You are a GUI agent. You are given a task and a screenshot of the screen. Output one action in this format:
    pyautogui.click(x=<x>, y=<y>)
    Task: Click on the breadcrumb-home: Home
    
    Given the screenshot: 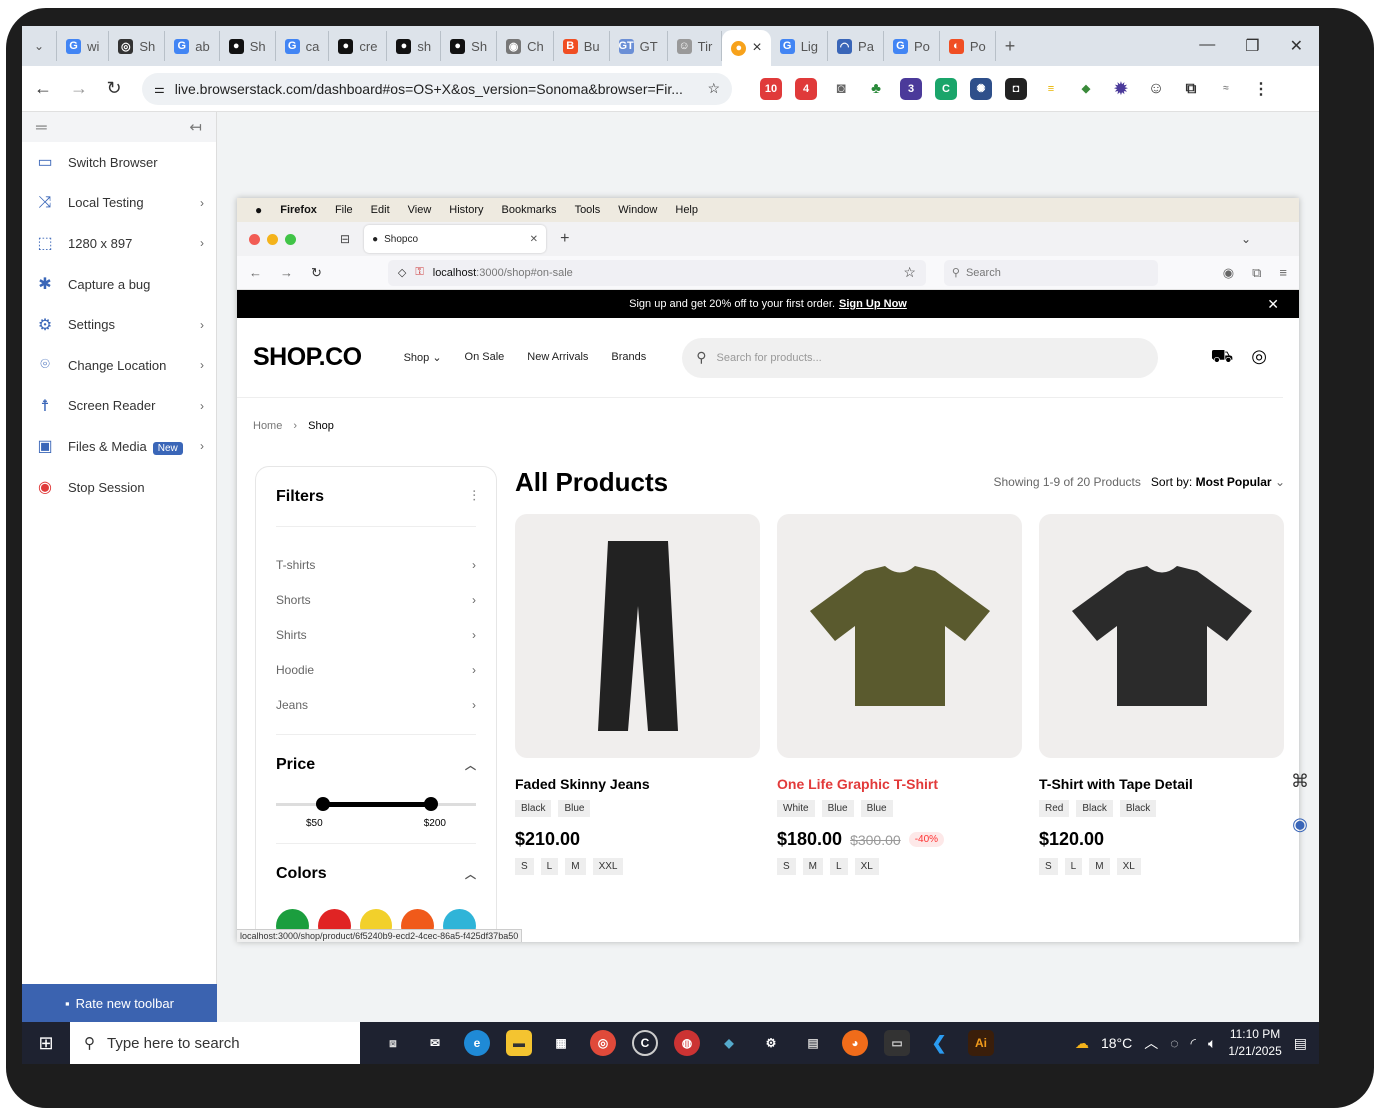 What is the action you would take?
    pyautogui.click(x=267, y=426)
    